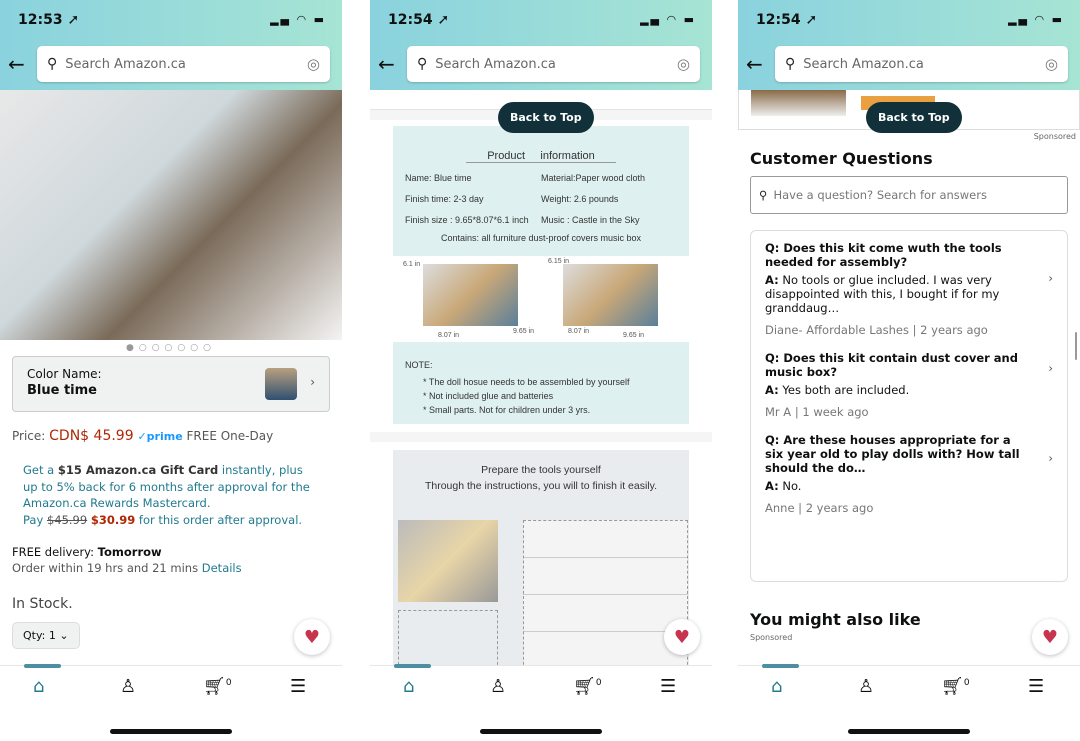  Describe the element at coordinates (46, 635) in the screenshot. I see `quantity-dropdown: Qty: 1 ⌄` at that location.